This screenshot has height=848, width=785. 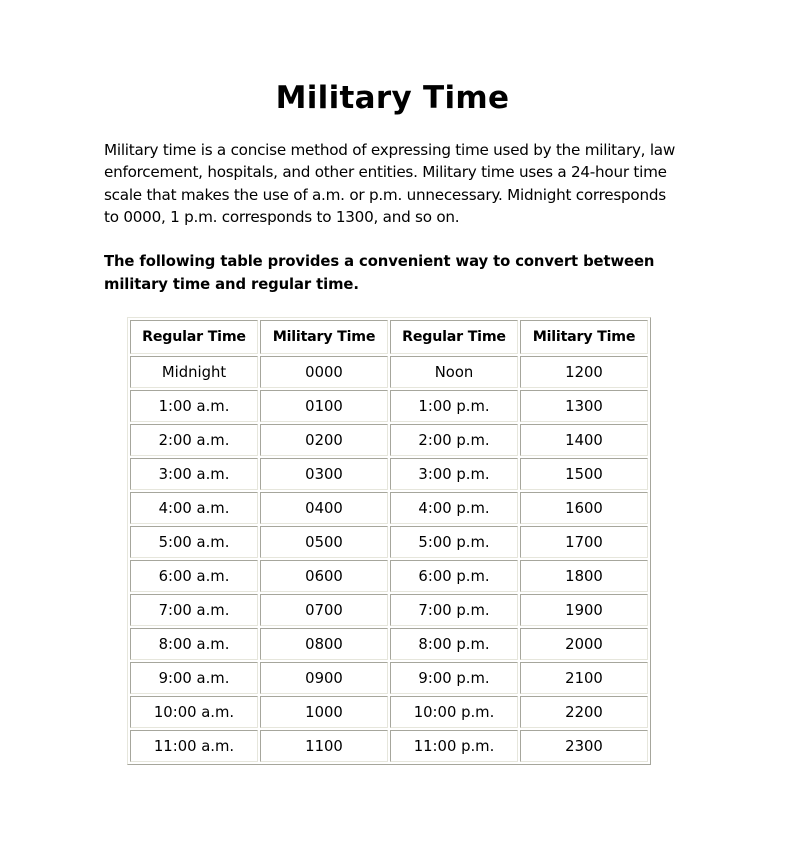 What do you see at coordinates (389, 372) in the screenshot?
I see `table-row: Midnight 0000 Noon 1200` at bounding box center [389, 372].